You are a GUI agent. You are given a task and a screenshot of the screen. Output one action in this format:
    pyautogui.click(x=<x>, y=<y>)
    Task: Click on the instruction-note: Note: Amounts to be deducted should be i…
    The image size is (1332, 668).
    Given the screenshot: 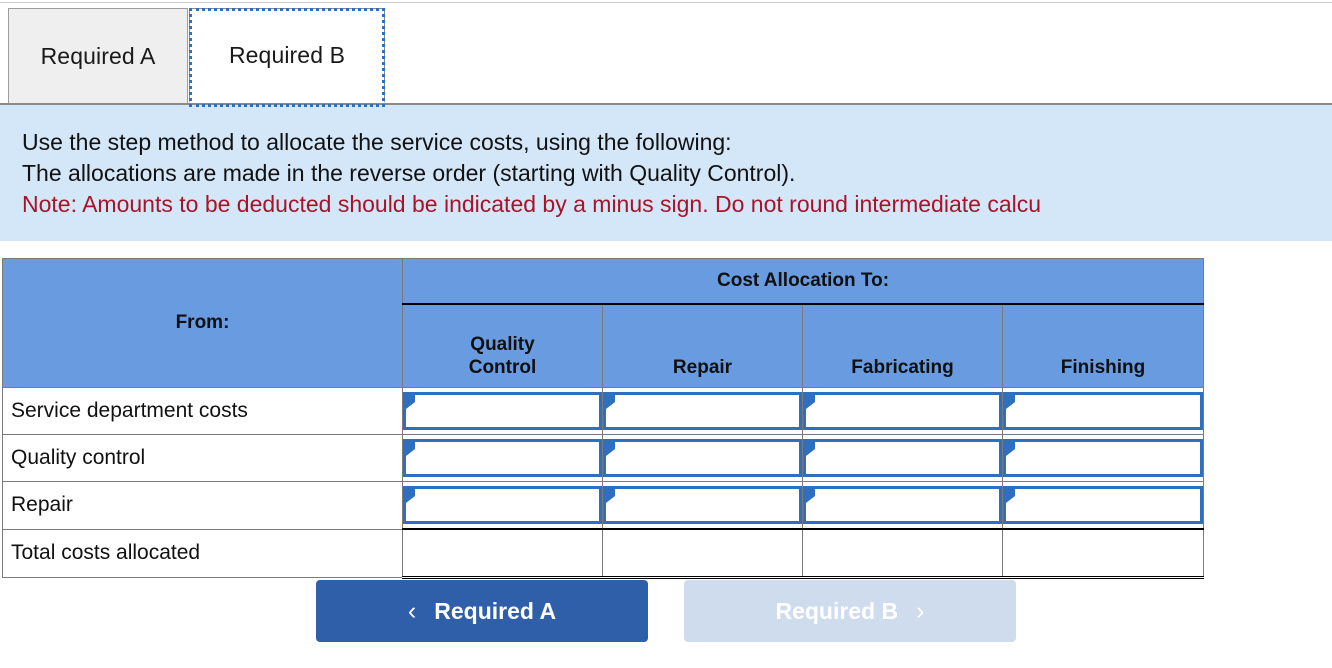 What is the action you would take?
    pyautogui.click(x=532, y=204)
    